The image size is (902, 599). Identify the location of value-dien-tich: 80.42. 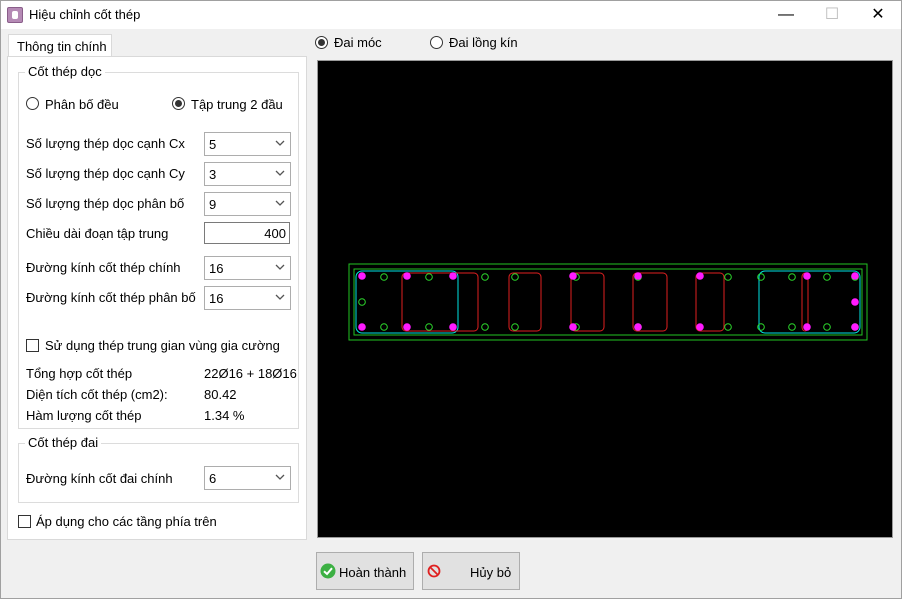
(220, 394).